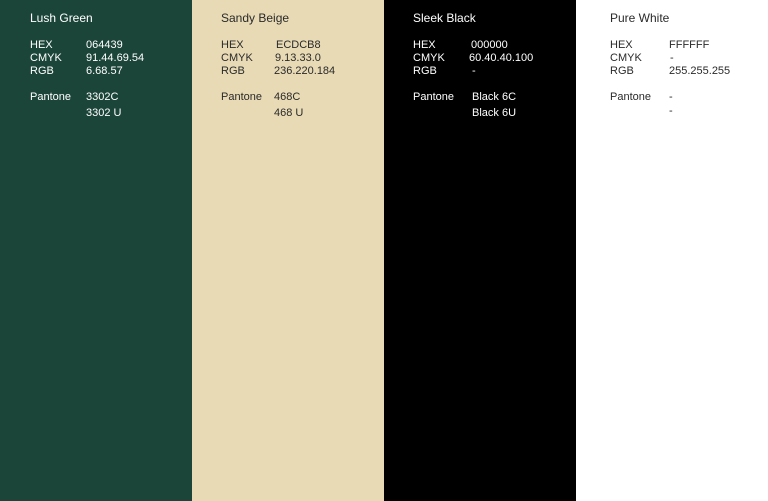 The height and width of the screenshot is (501, 768). What do you see at coordinates (289, 113) in the screenshot?
I see `pantone-value-uncoated: 468 U` at bounding box center [289, 113].